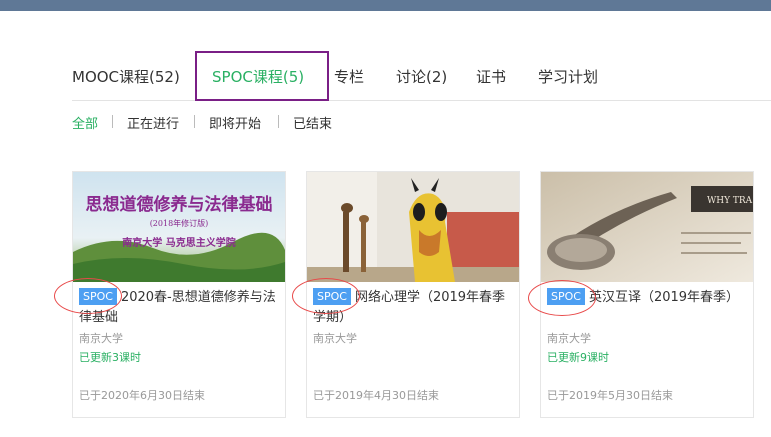 The height and width of the screenshot is (437, 771). What do you see at coordinates (421, 76) in the screenshot?
I see `tab-discussion: 讨论(2)` at bounding box center [421, 76].